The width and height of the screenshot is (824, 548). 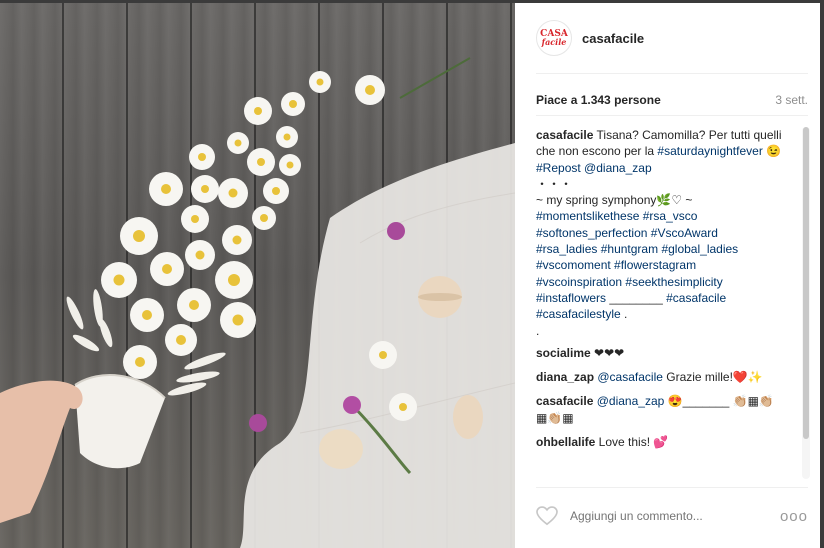 What do you see at coordinates (672, 115) in the screenshot?
I see `divider` at bounding box center [672, 115].